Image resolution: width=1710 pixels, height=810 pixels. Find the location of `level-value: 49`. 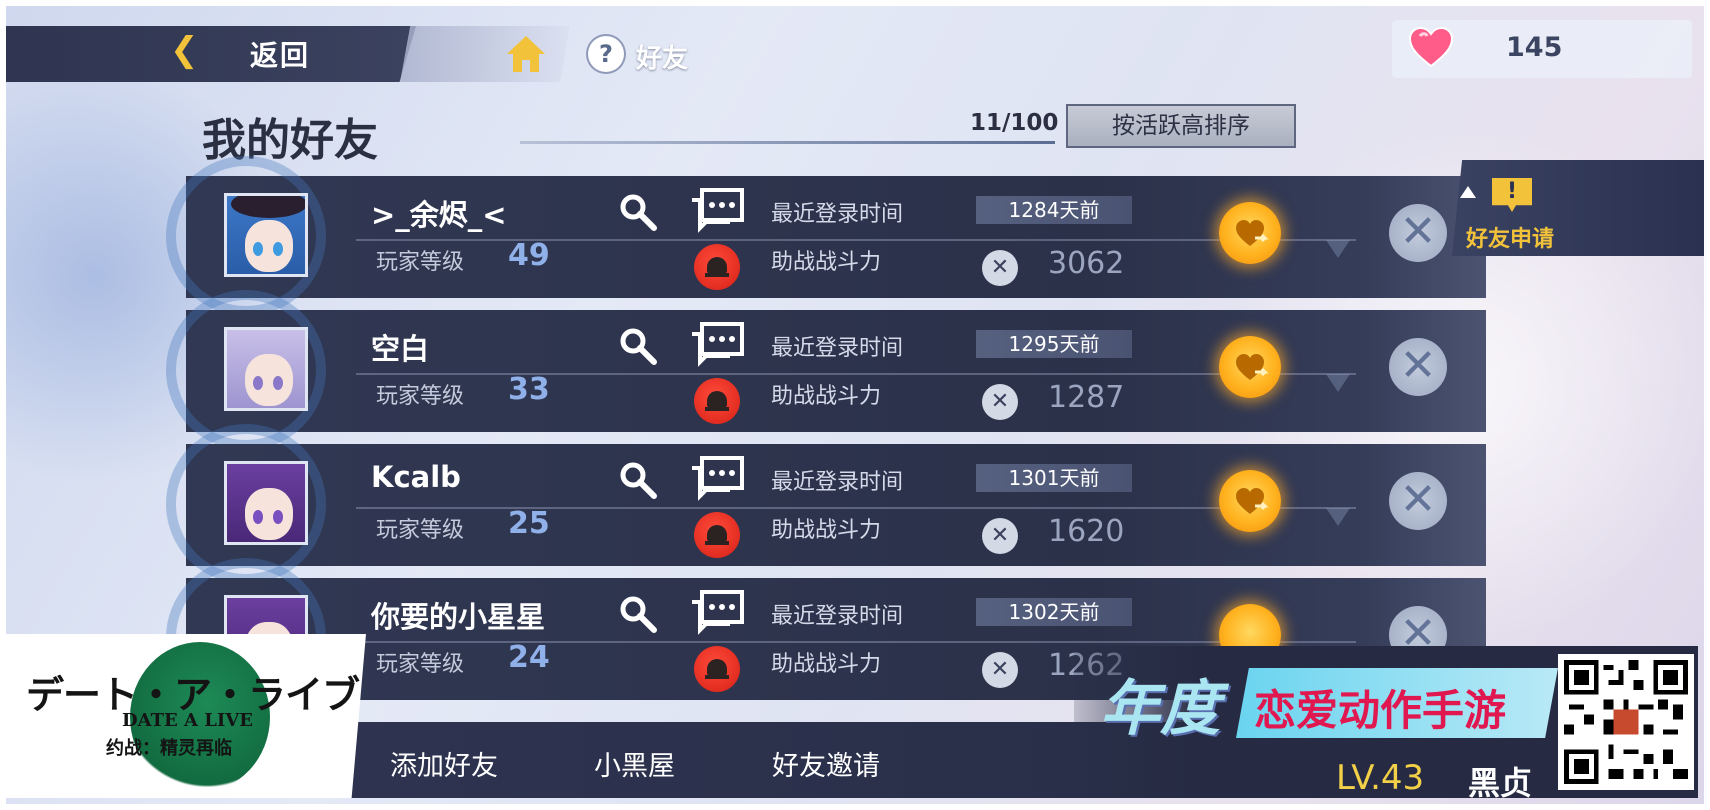

level-value: 49 is located at coordinates (529, 255).